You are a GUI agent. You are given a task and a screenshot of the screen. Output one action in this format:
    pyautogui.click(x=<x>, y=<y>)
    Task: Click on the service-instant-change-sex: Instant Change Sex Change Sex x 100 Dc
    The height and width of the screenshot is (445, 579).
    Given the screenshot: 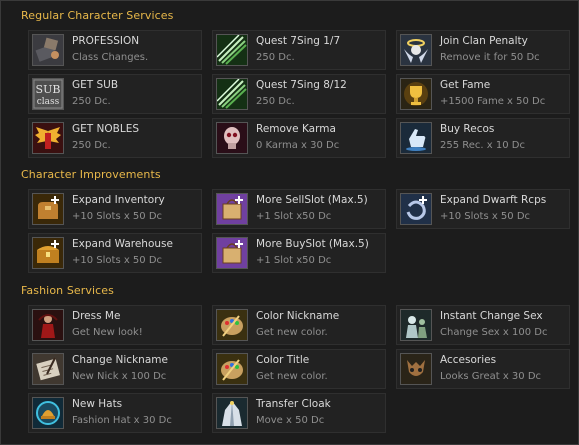 What is the action you would take?
    pyautogui.click(x=483, y=325)
    